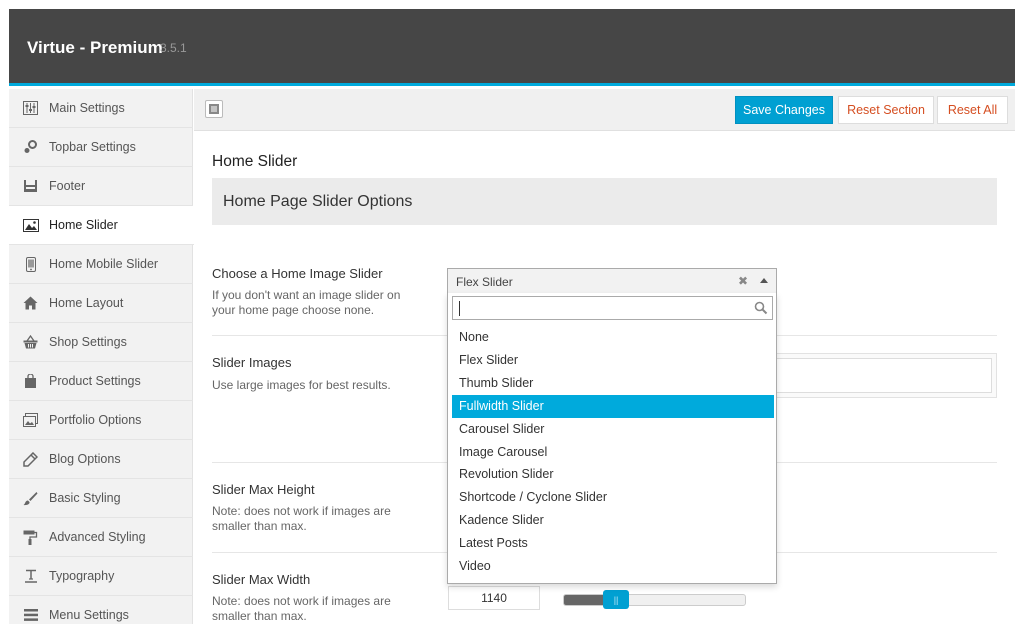 The height and width of the screenshot is (624, 1024). Describe the element at coordinates (784, 110) in the screenshot. I see `save-changes-button: Save Changes` at that location.